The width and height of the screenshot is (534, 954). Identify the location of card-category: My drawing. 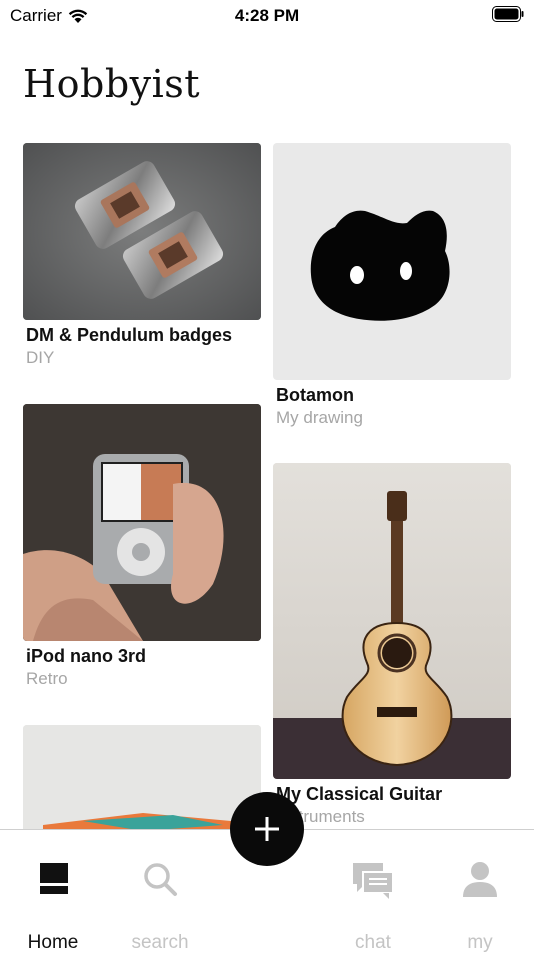
(319, 417).